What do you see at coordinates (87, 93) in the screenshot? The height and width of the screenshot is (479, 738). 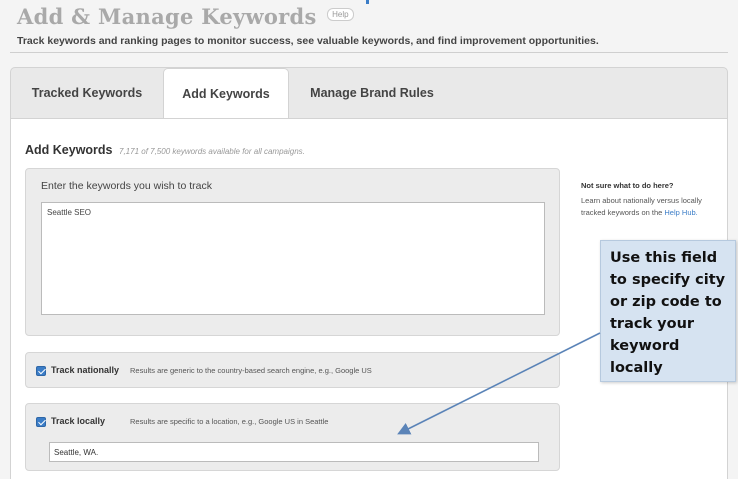 I see `tab-tracked-keywords: Tracked Keywords` at bounding box center [87, 93].